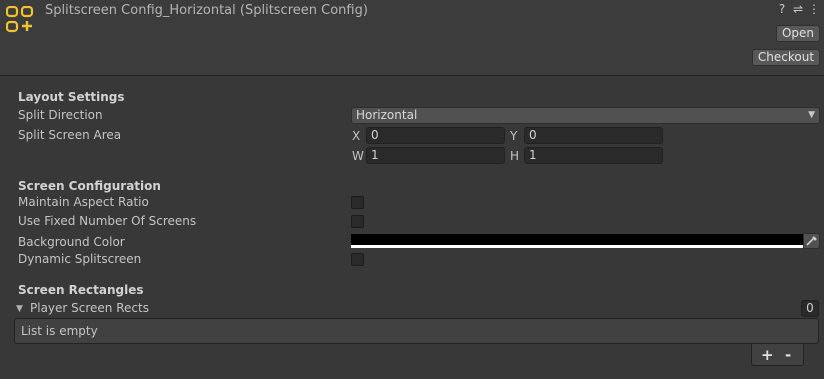  Describe the element at coordinates (71, 97) in the screenshot. I see `layout-settings-header: Layout Settings` at that location.